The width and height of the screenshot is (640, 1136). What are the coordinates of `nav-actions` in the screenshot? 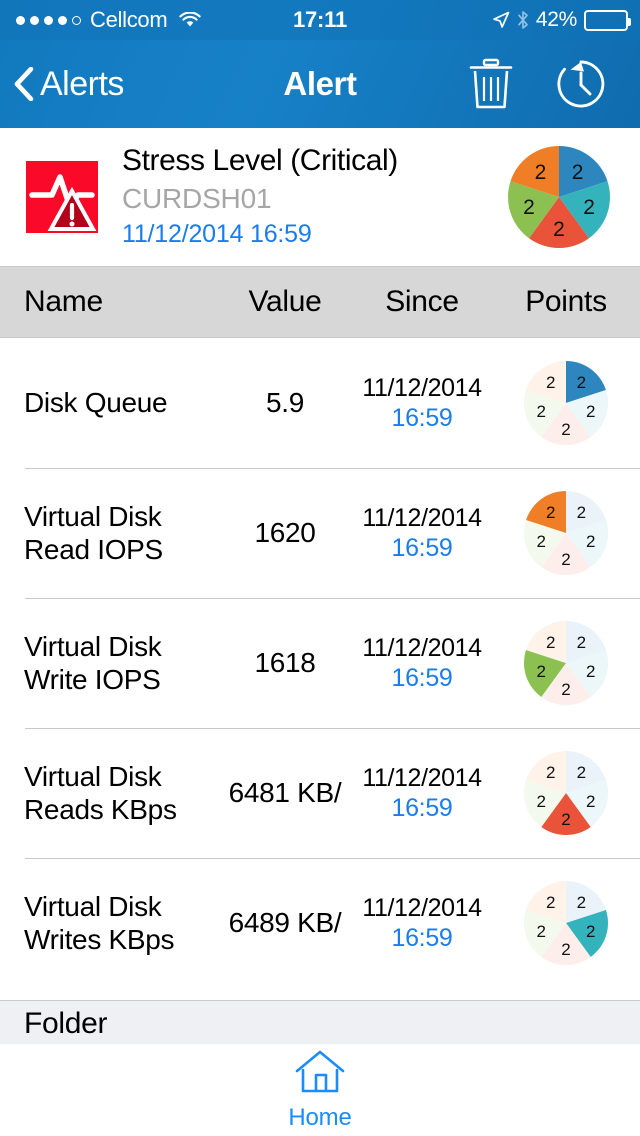 It's located at (554, 84).